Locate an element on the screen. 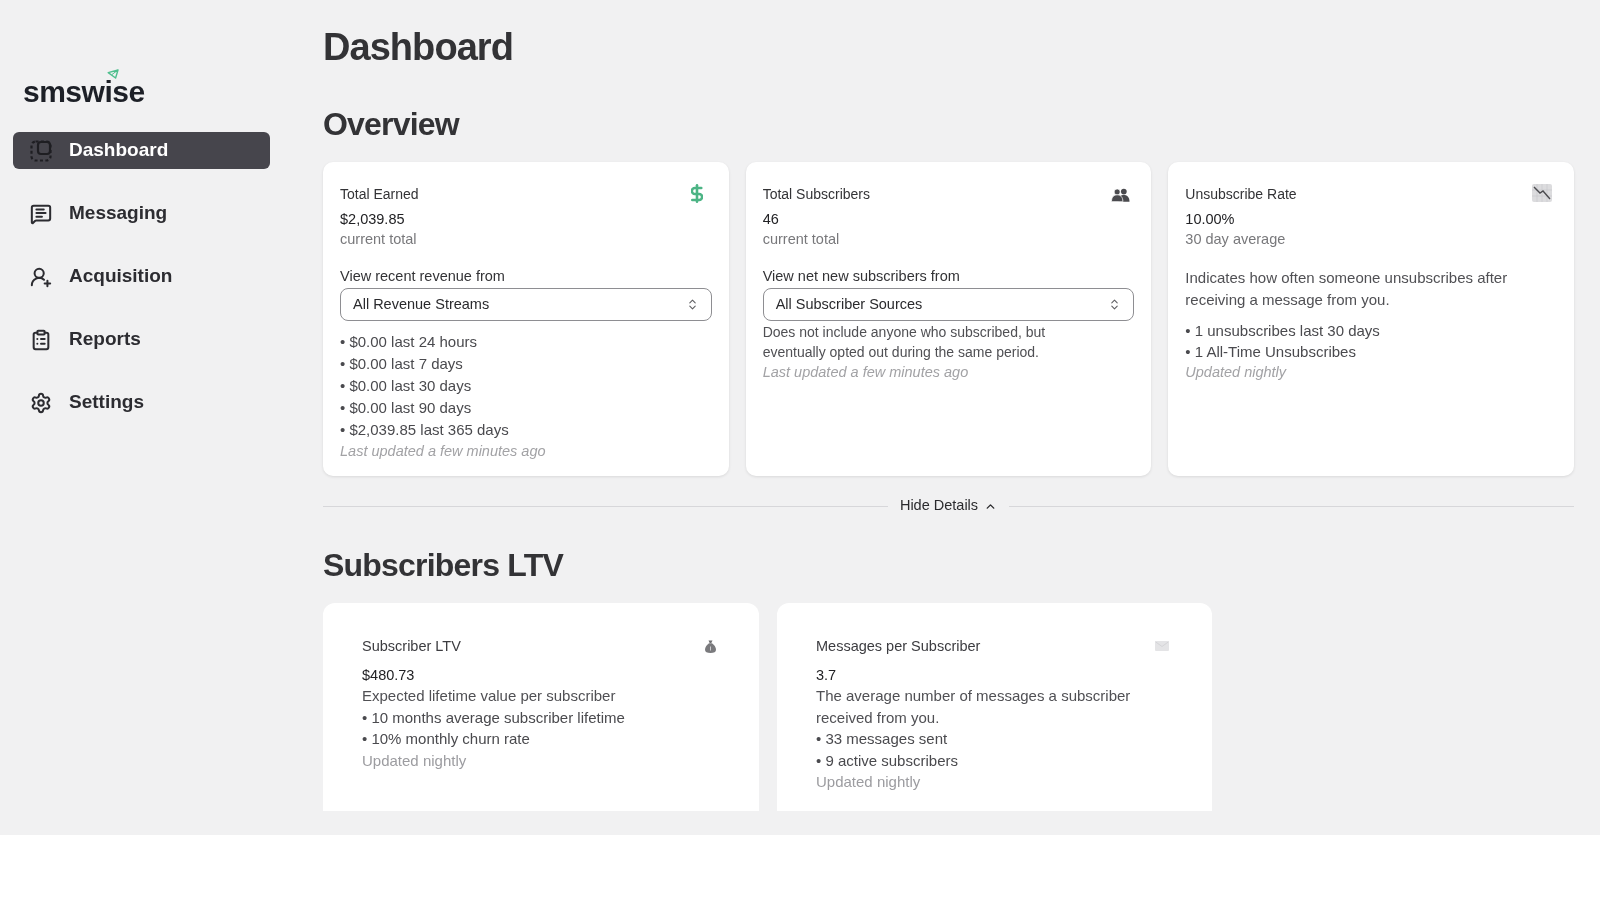  money-bag-icon is located at coordinates (710, 646).